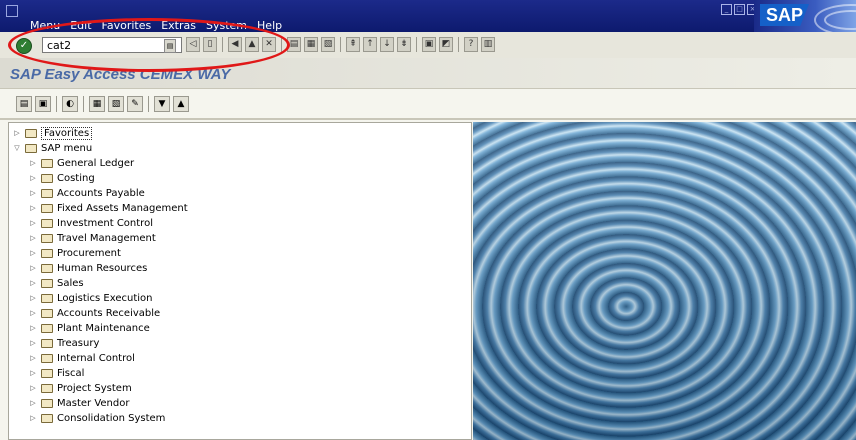  What do you see at coordinates (87, 193) in the screenshot?
I see `tree-node: ▷ Accounts Payable` at bounding box center [87, 193].